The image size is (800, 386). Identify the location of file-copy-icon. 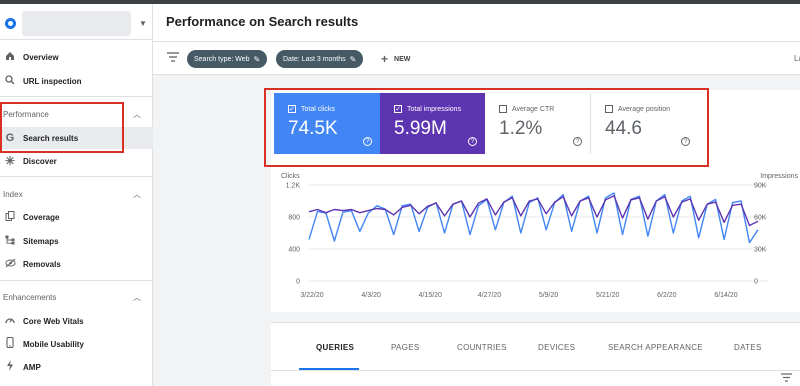
(10, 217).